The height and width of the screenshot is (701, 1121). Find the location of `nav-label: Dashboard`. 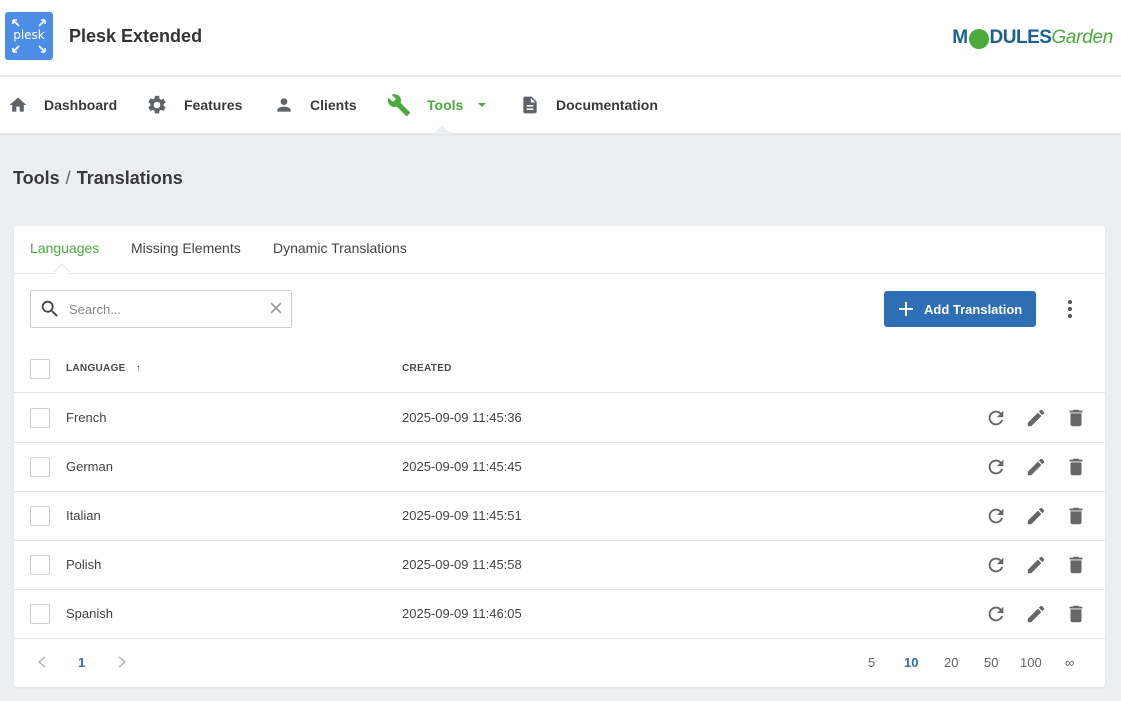

nav-label: Dashboard is located at coordinates (81, 105).